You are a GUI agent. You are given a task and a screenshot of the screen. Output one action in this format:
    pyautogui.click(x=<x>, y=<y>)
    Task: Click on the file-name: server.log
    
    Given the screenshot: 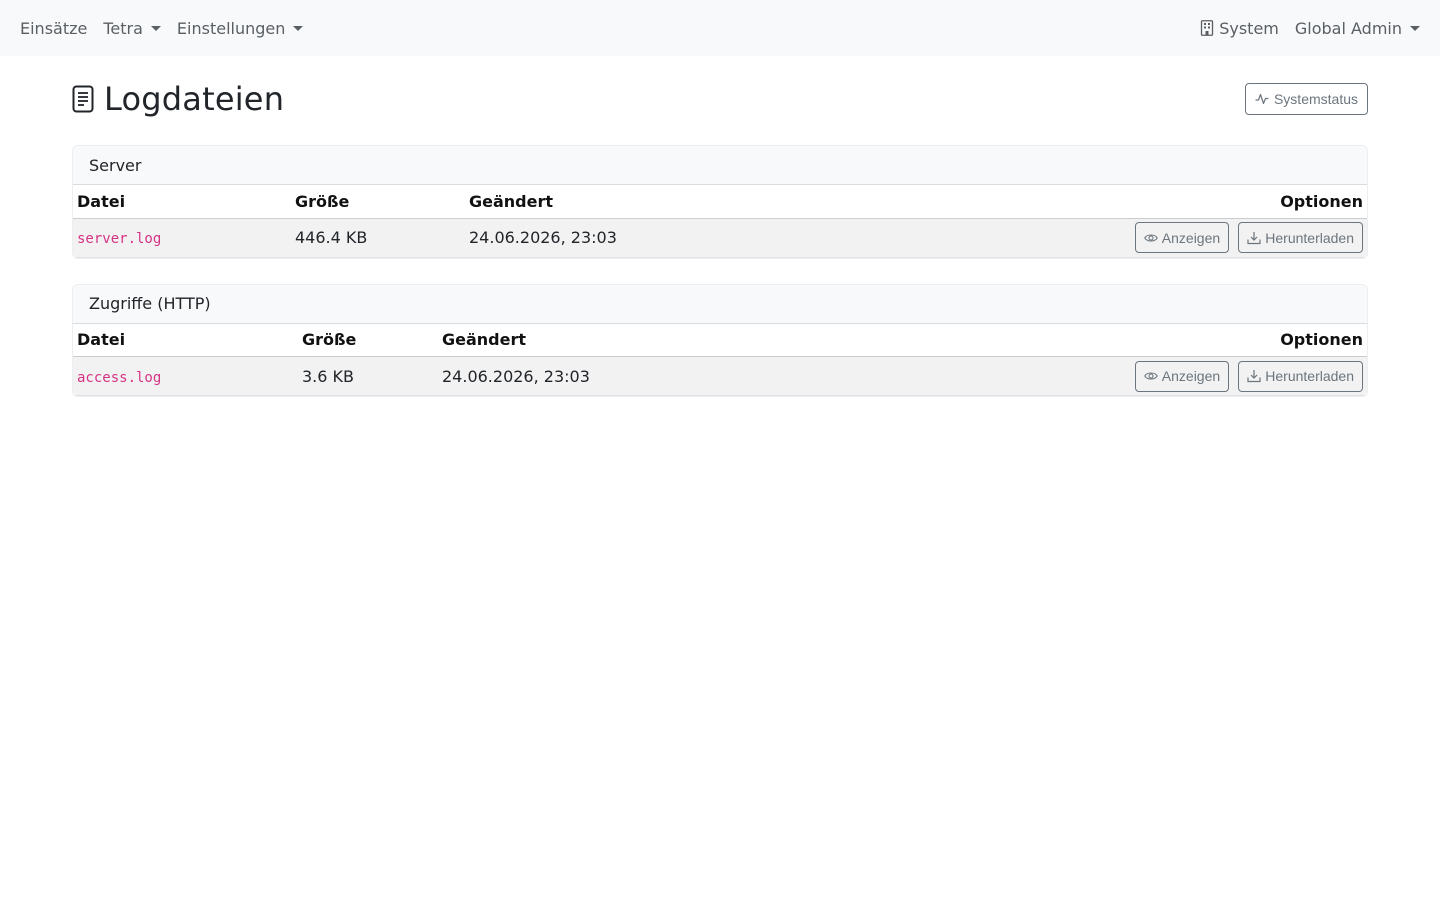 What is the action you would take?
    pyautogui.click(x=119, y=239)
    